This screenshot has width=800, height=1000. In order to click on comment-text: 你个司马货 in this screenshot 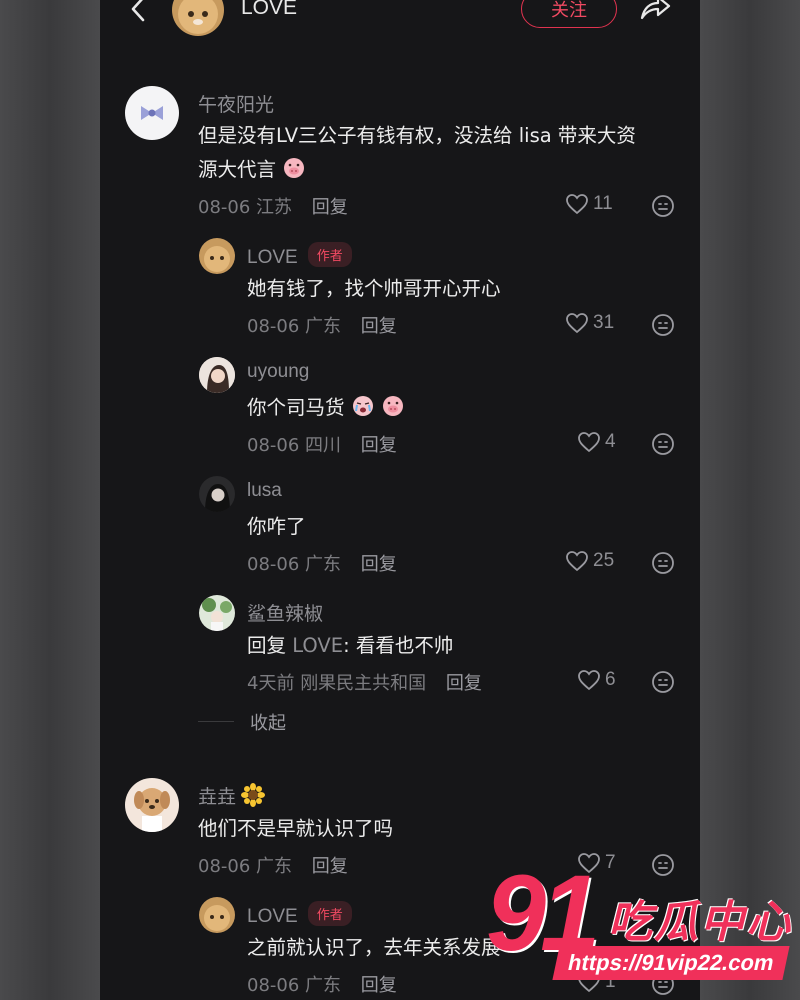, I will do `click(326, 408)`.